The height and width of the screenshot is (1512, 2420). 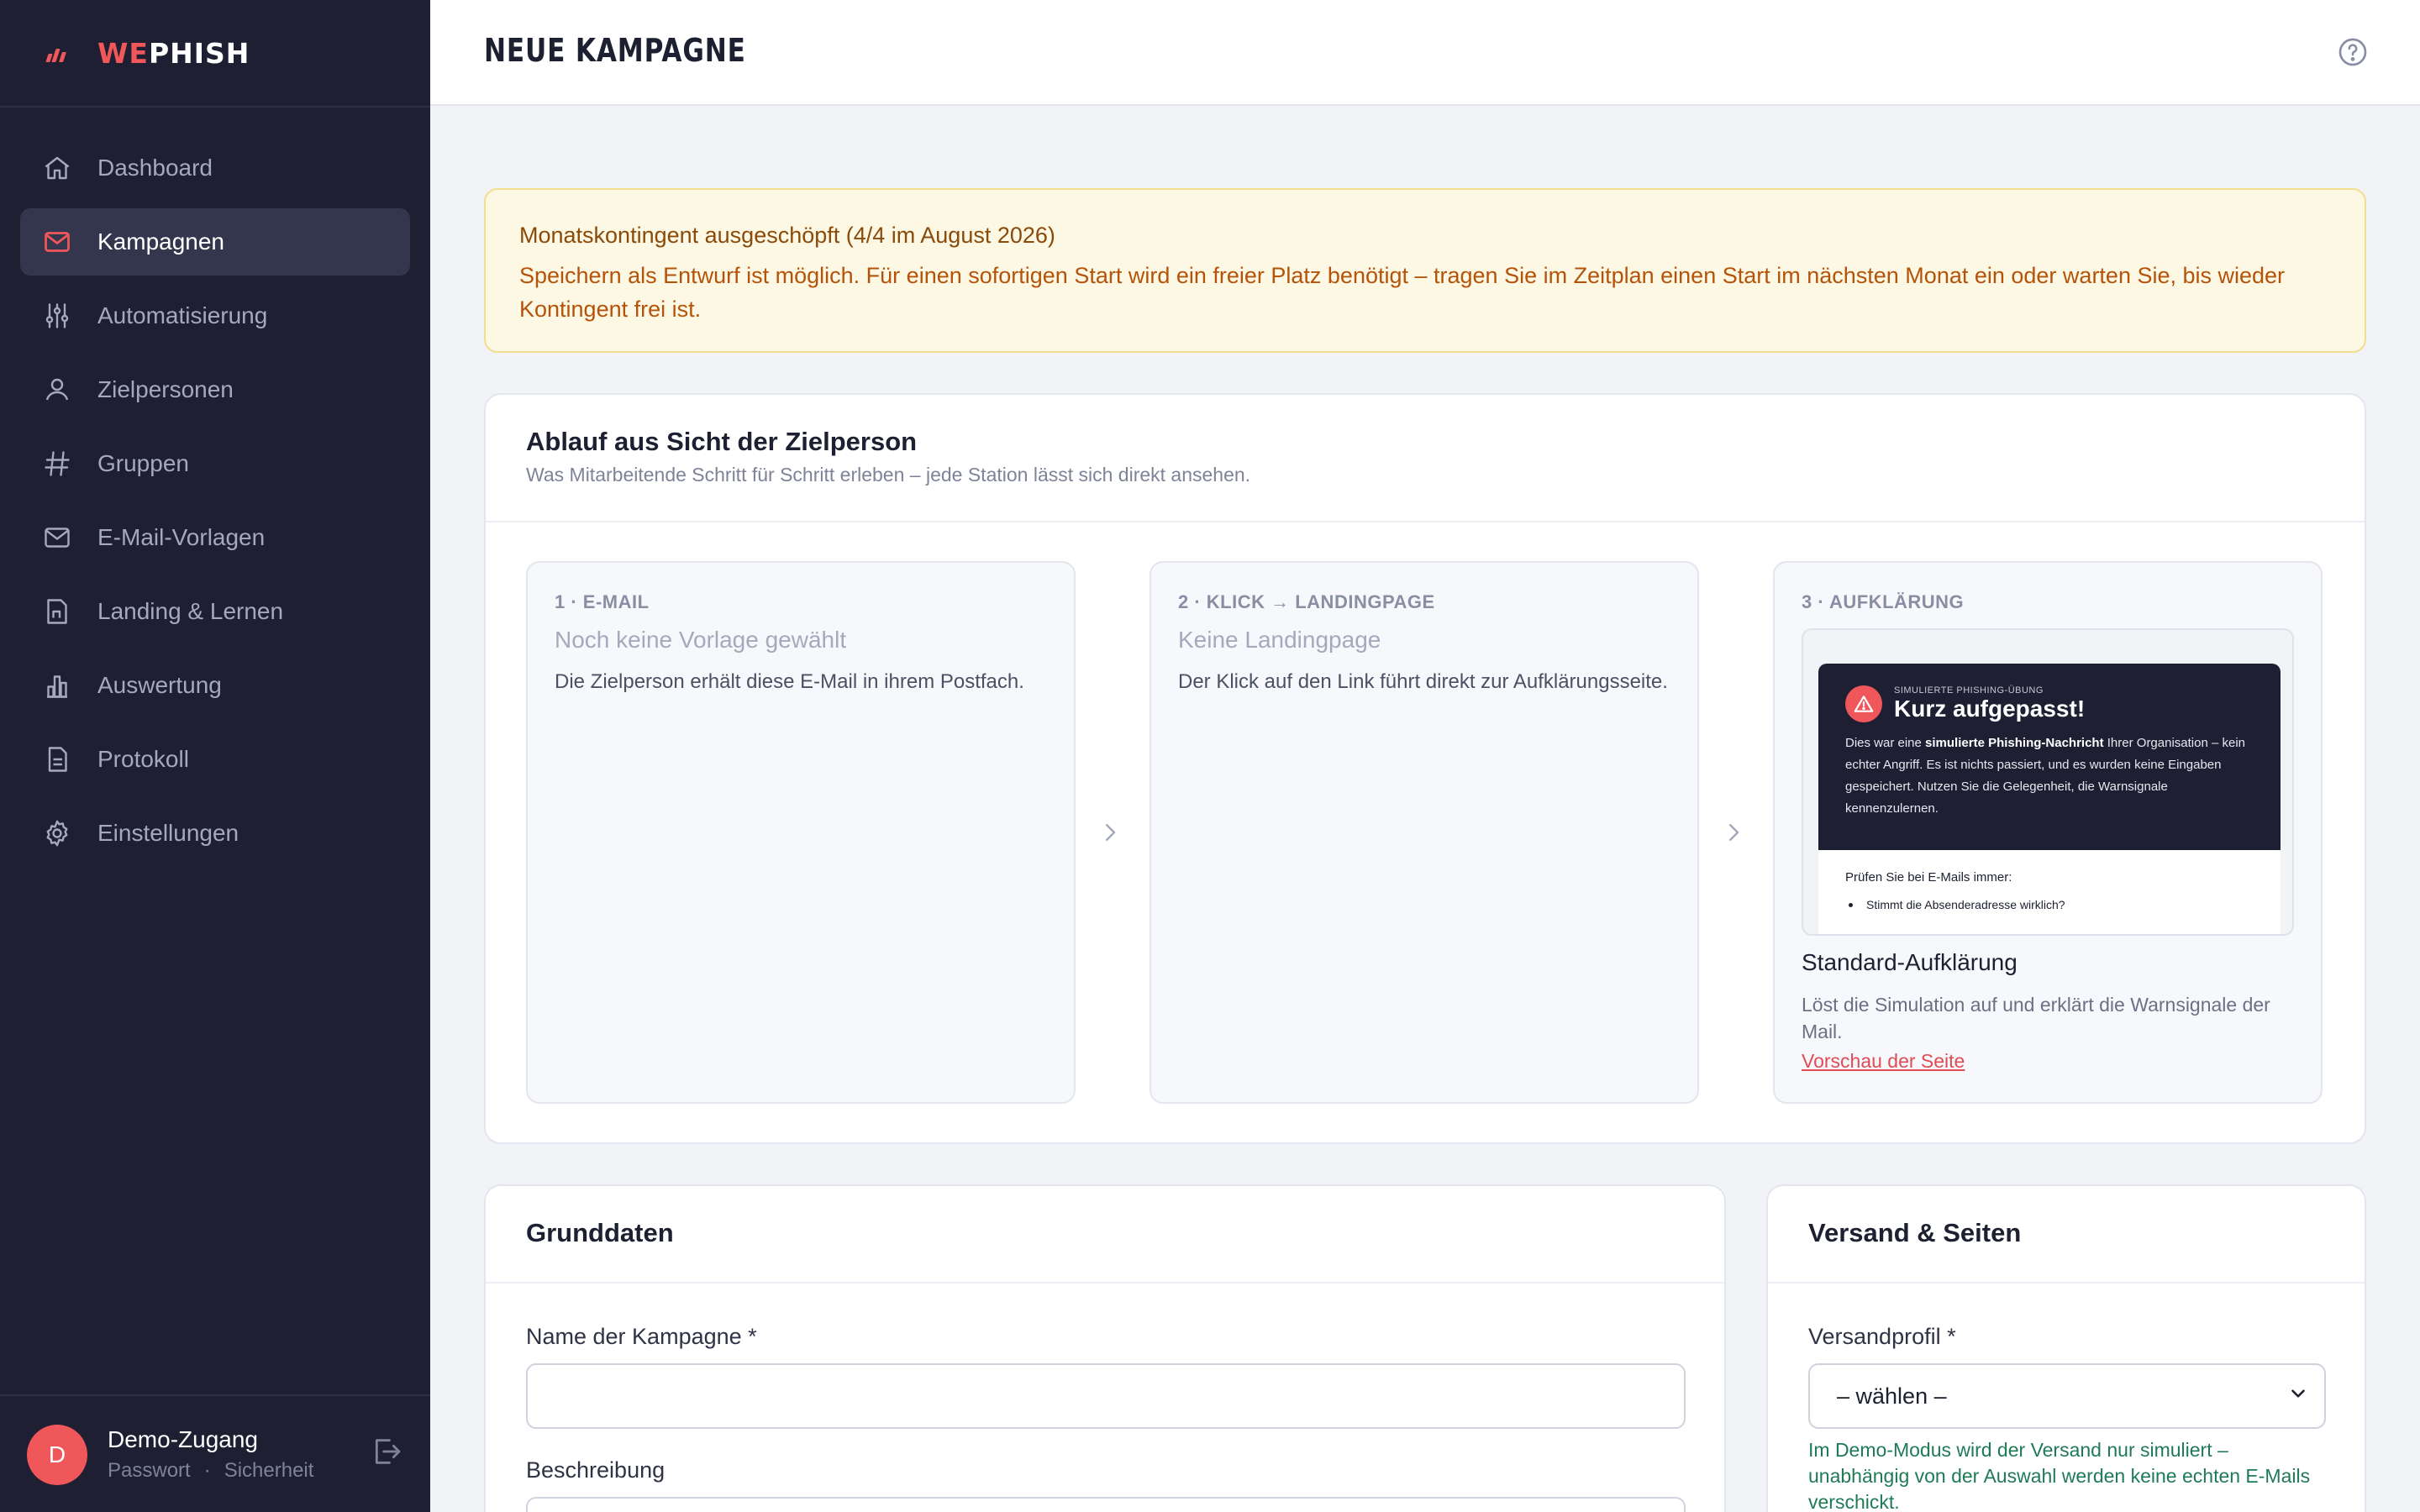 What do you see at coordinates (1915, 1232) in the screenshot?
I see `sending-title: Versand & Seiten` at bounding box center [1915, 1232].